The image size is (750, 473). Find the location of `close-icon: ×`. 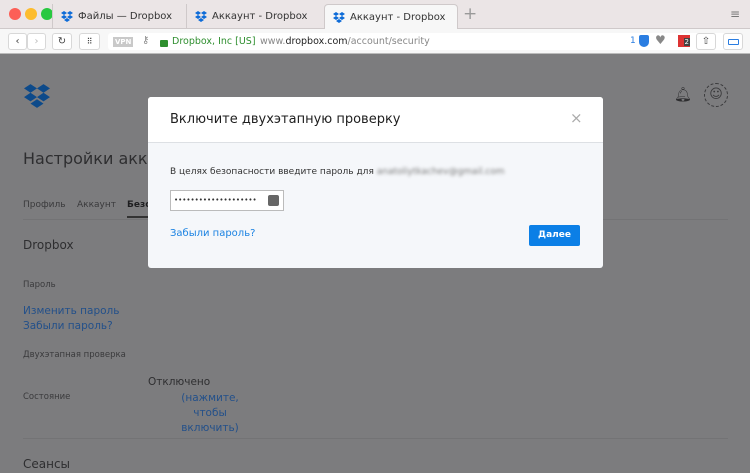

close-icon: × is located at coordinates (576, 118).